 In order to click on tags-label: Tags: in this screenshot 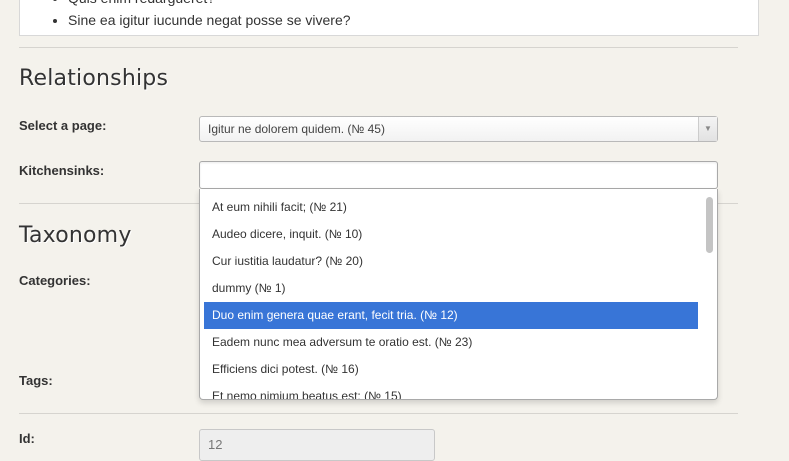, I will do `click(36, 380)`.